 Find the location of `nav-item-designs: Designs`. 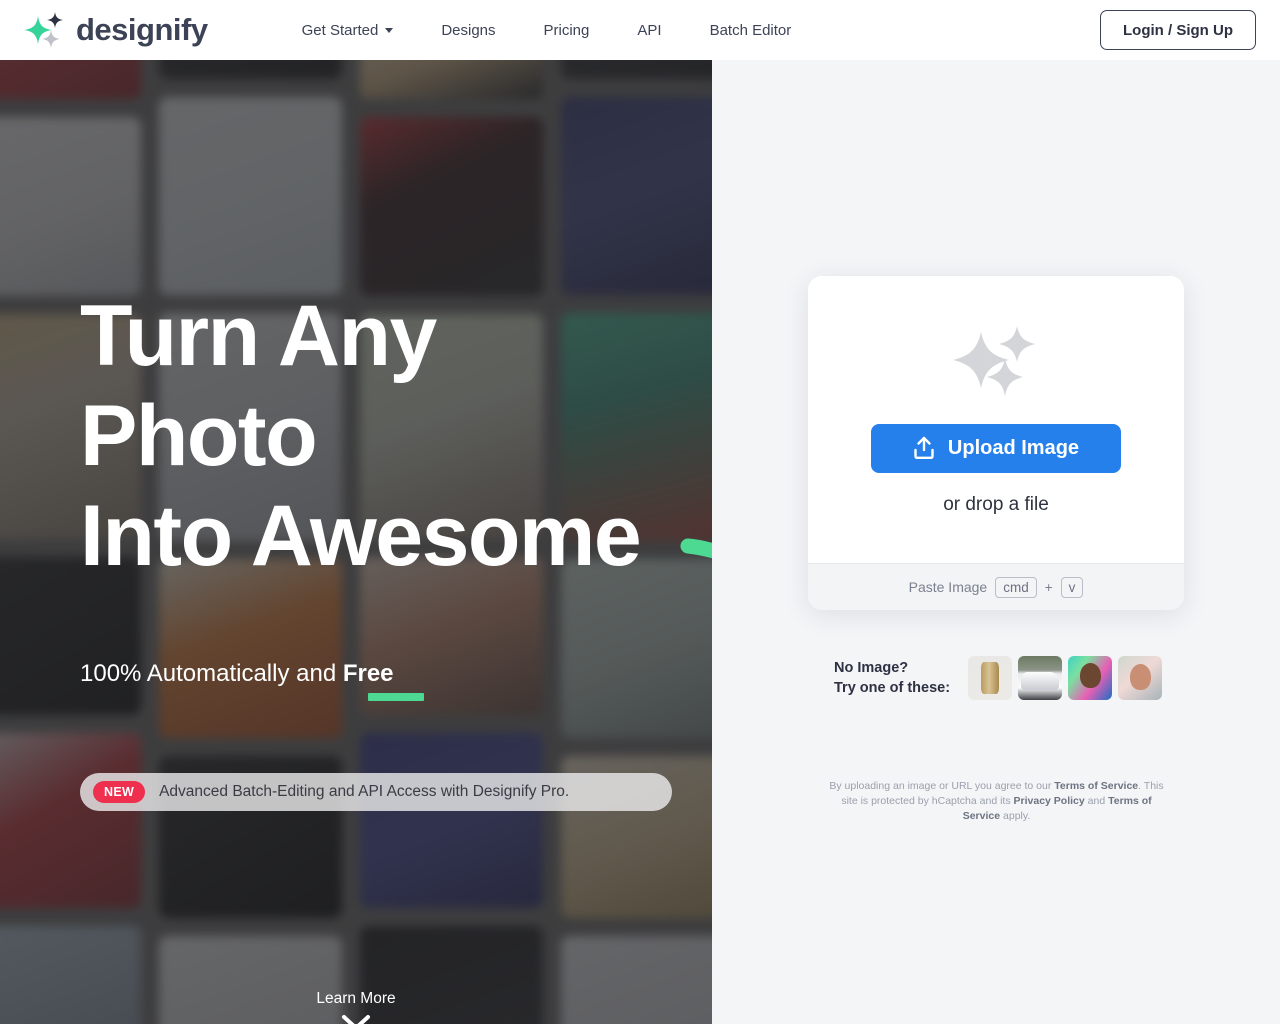

nav-item-designs: Designs is located at coordinates (468, 30).